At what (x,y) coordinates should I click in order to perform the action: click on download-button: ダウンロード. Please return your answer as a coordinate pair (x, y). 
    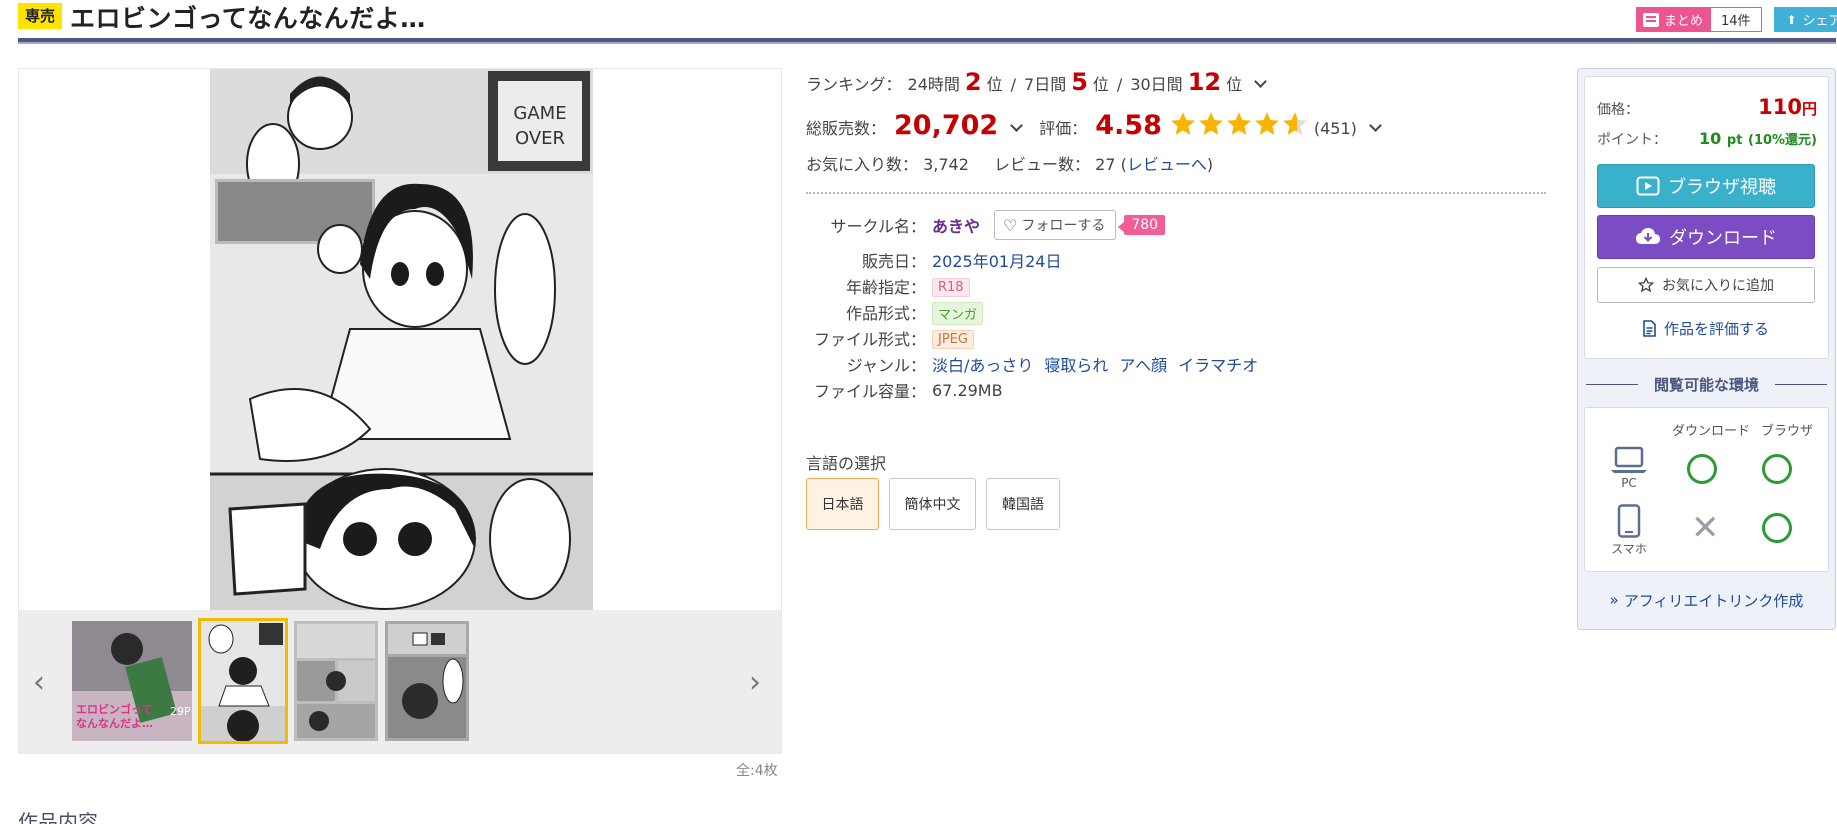
    Looking at the image, I should click on (1706, 237).